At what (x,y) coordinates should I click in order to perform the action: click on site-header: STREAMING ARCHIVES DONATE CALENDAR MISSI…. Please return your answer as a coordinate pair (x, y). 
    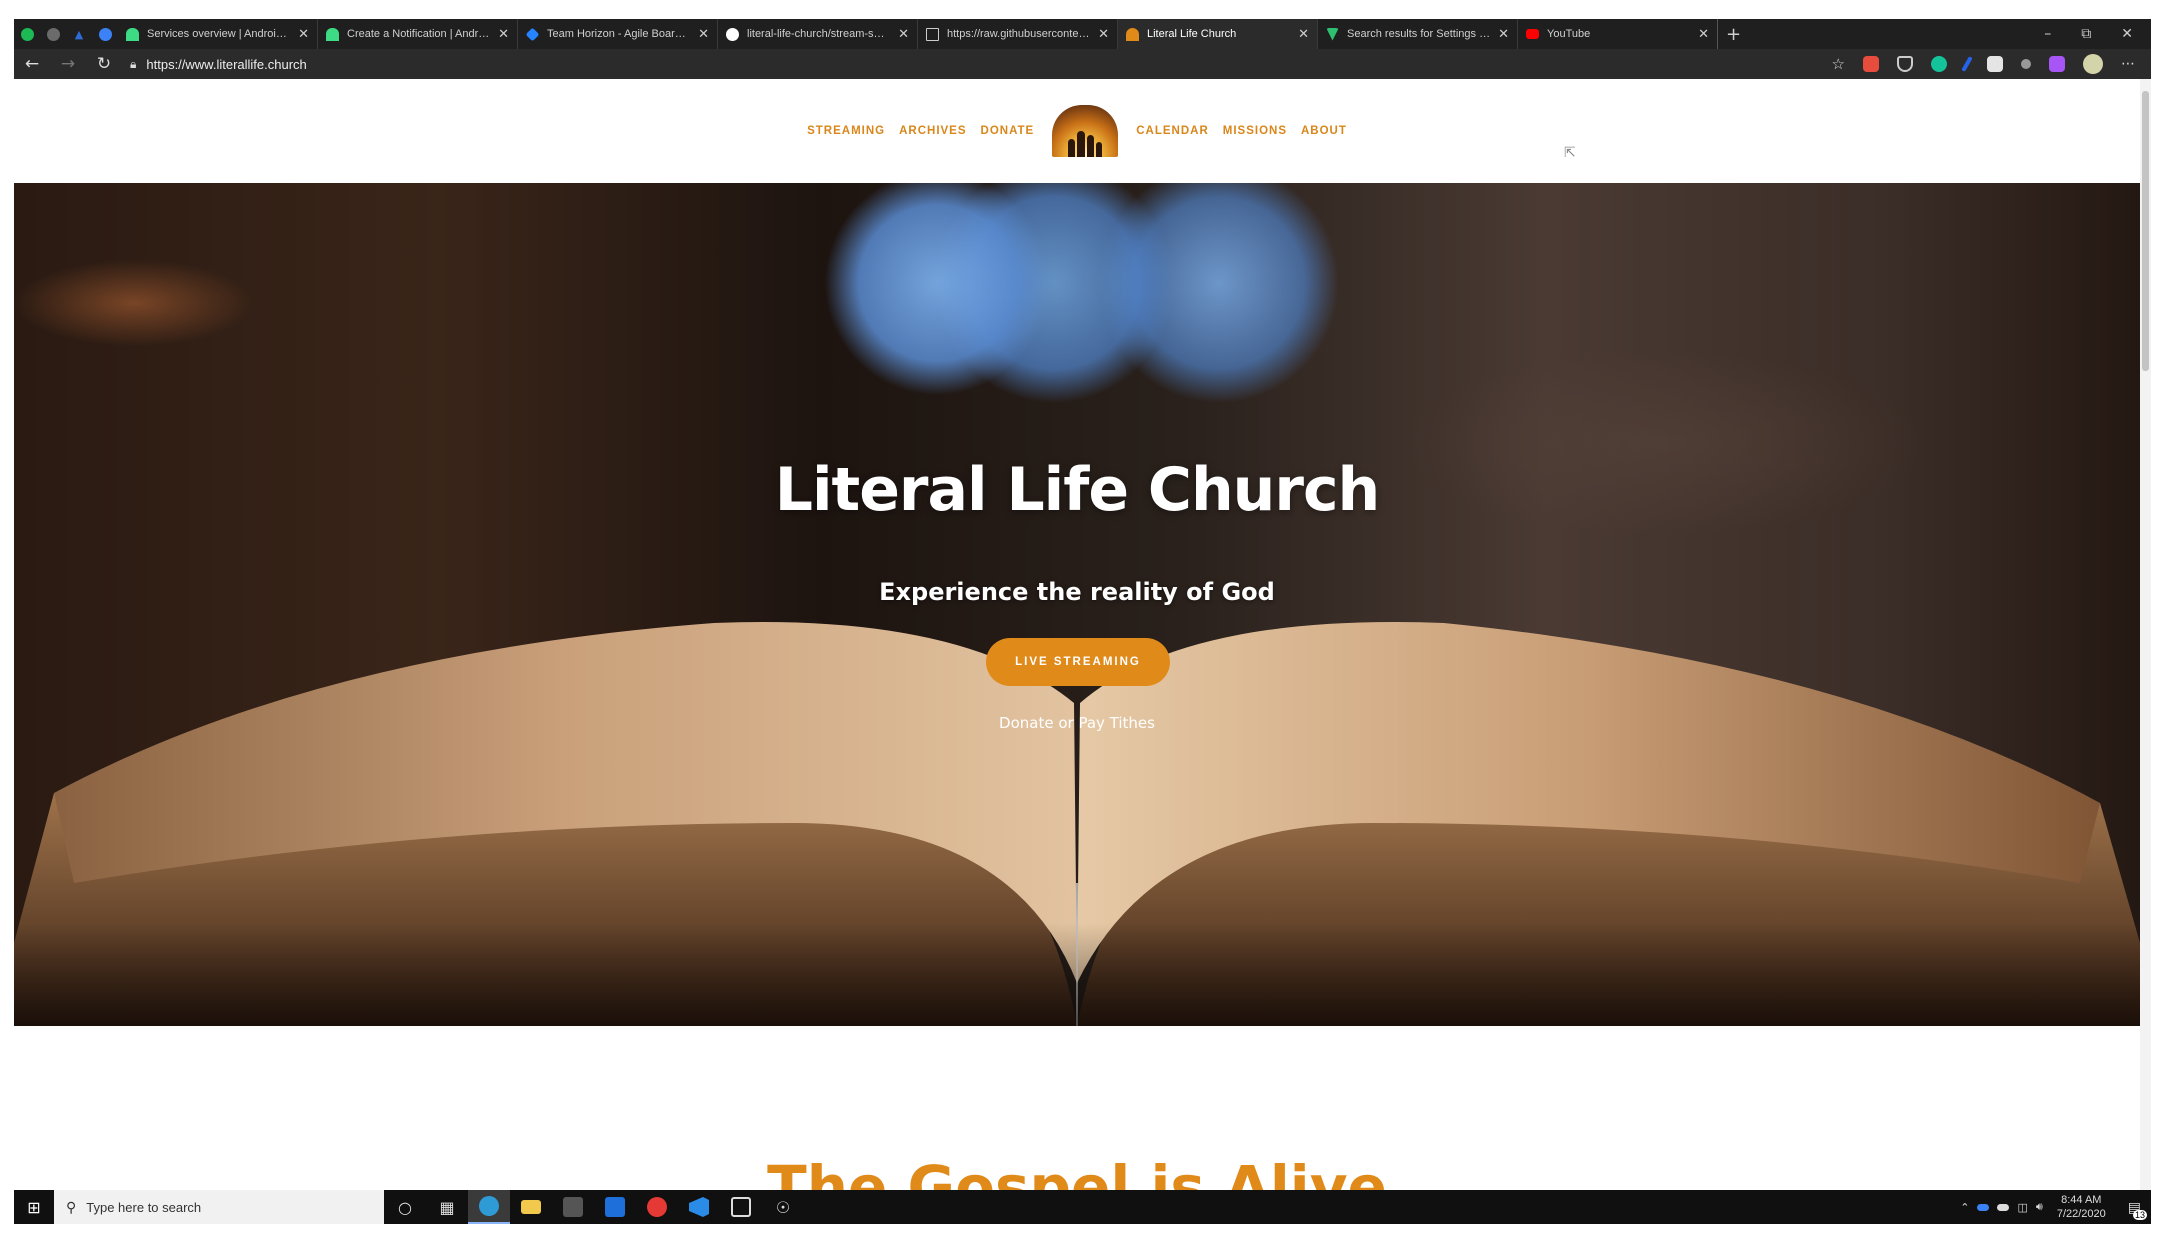
    Looking at the image, I should click on (1077, 131).